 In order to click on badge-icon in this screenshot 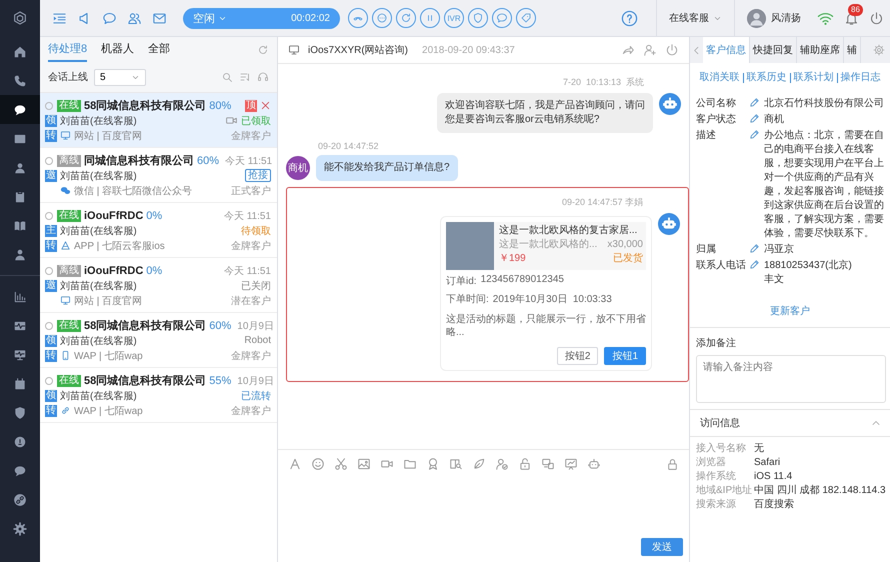, I will do `click(433, 464)`.